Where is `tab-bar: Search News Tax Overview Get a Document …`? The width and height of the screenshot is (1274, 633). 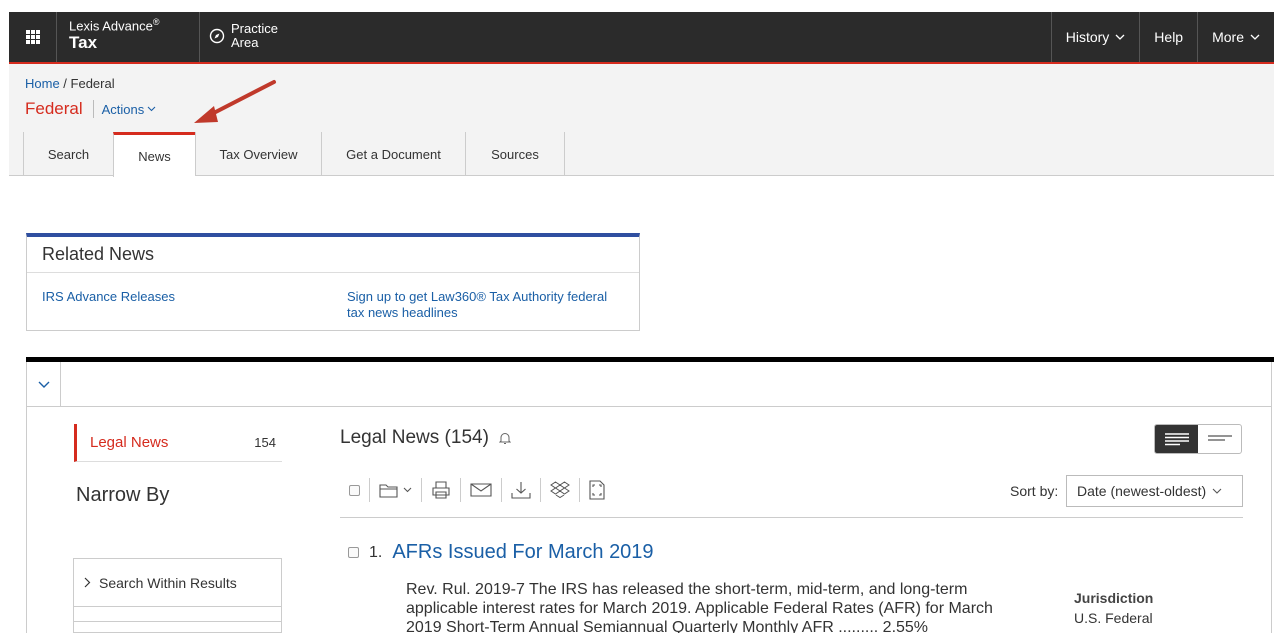 tab-bar: Search News Tax Overview Get a Document … is located at coordinates (641, 154).